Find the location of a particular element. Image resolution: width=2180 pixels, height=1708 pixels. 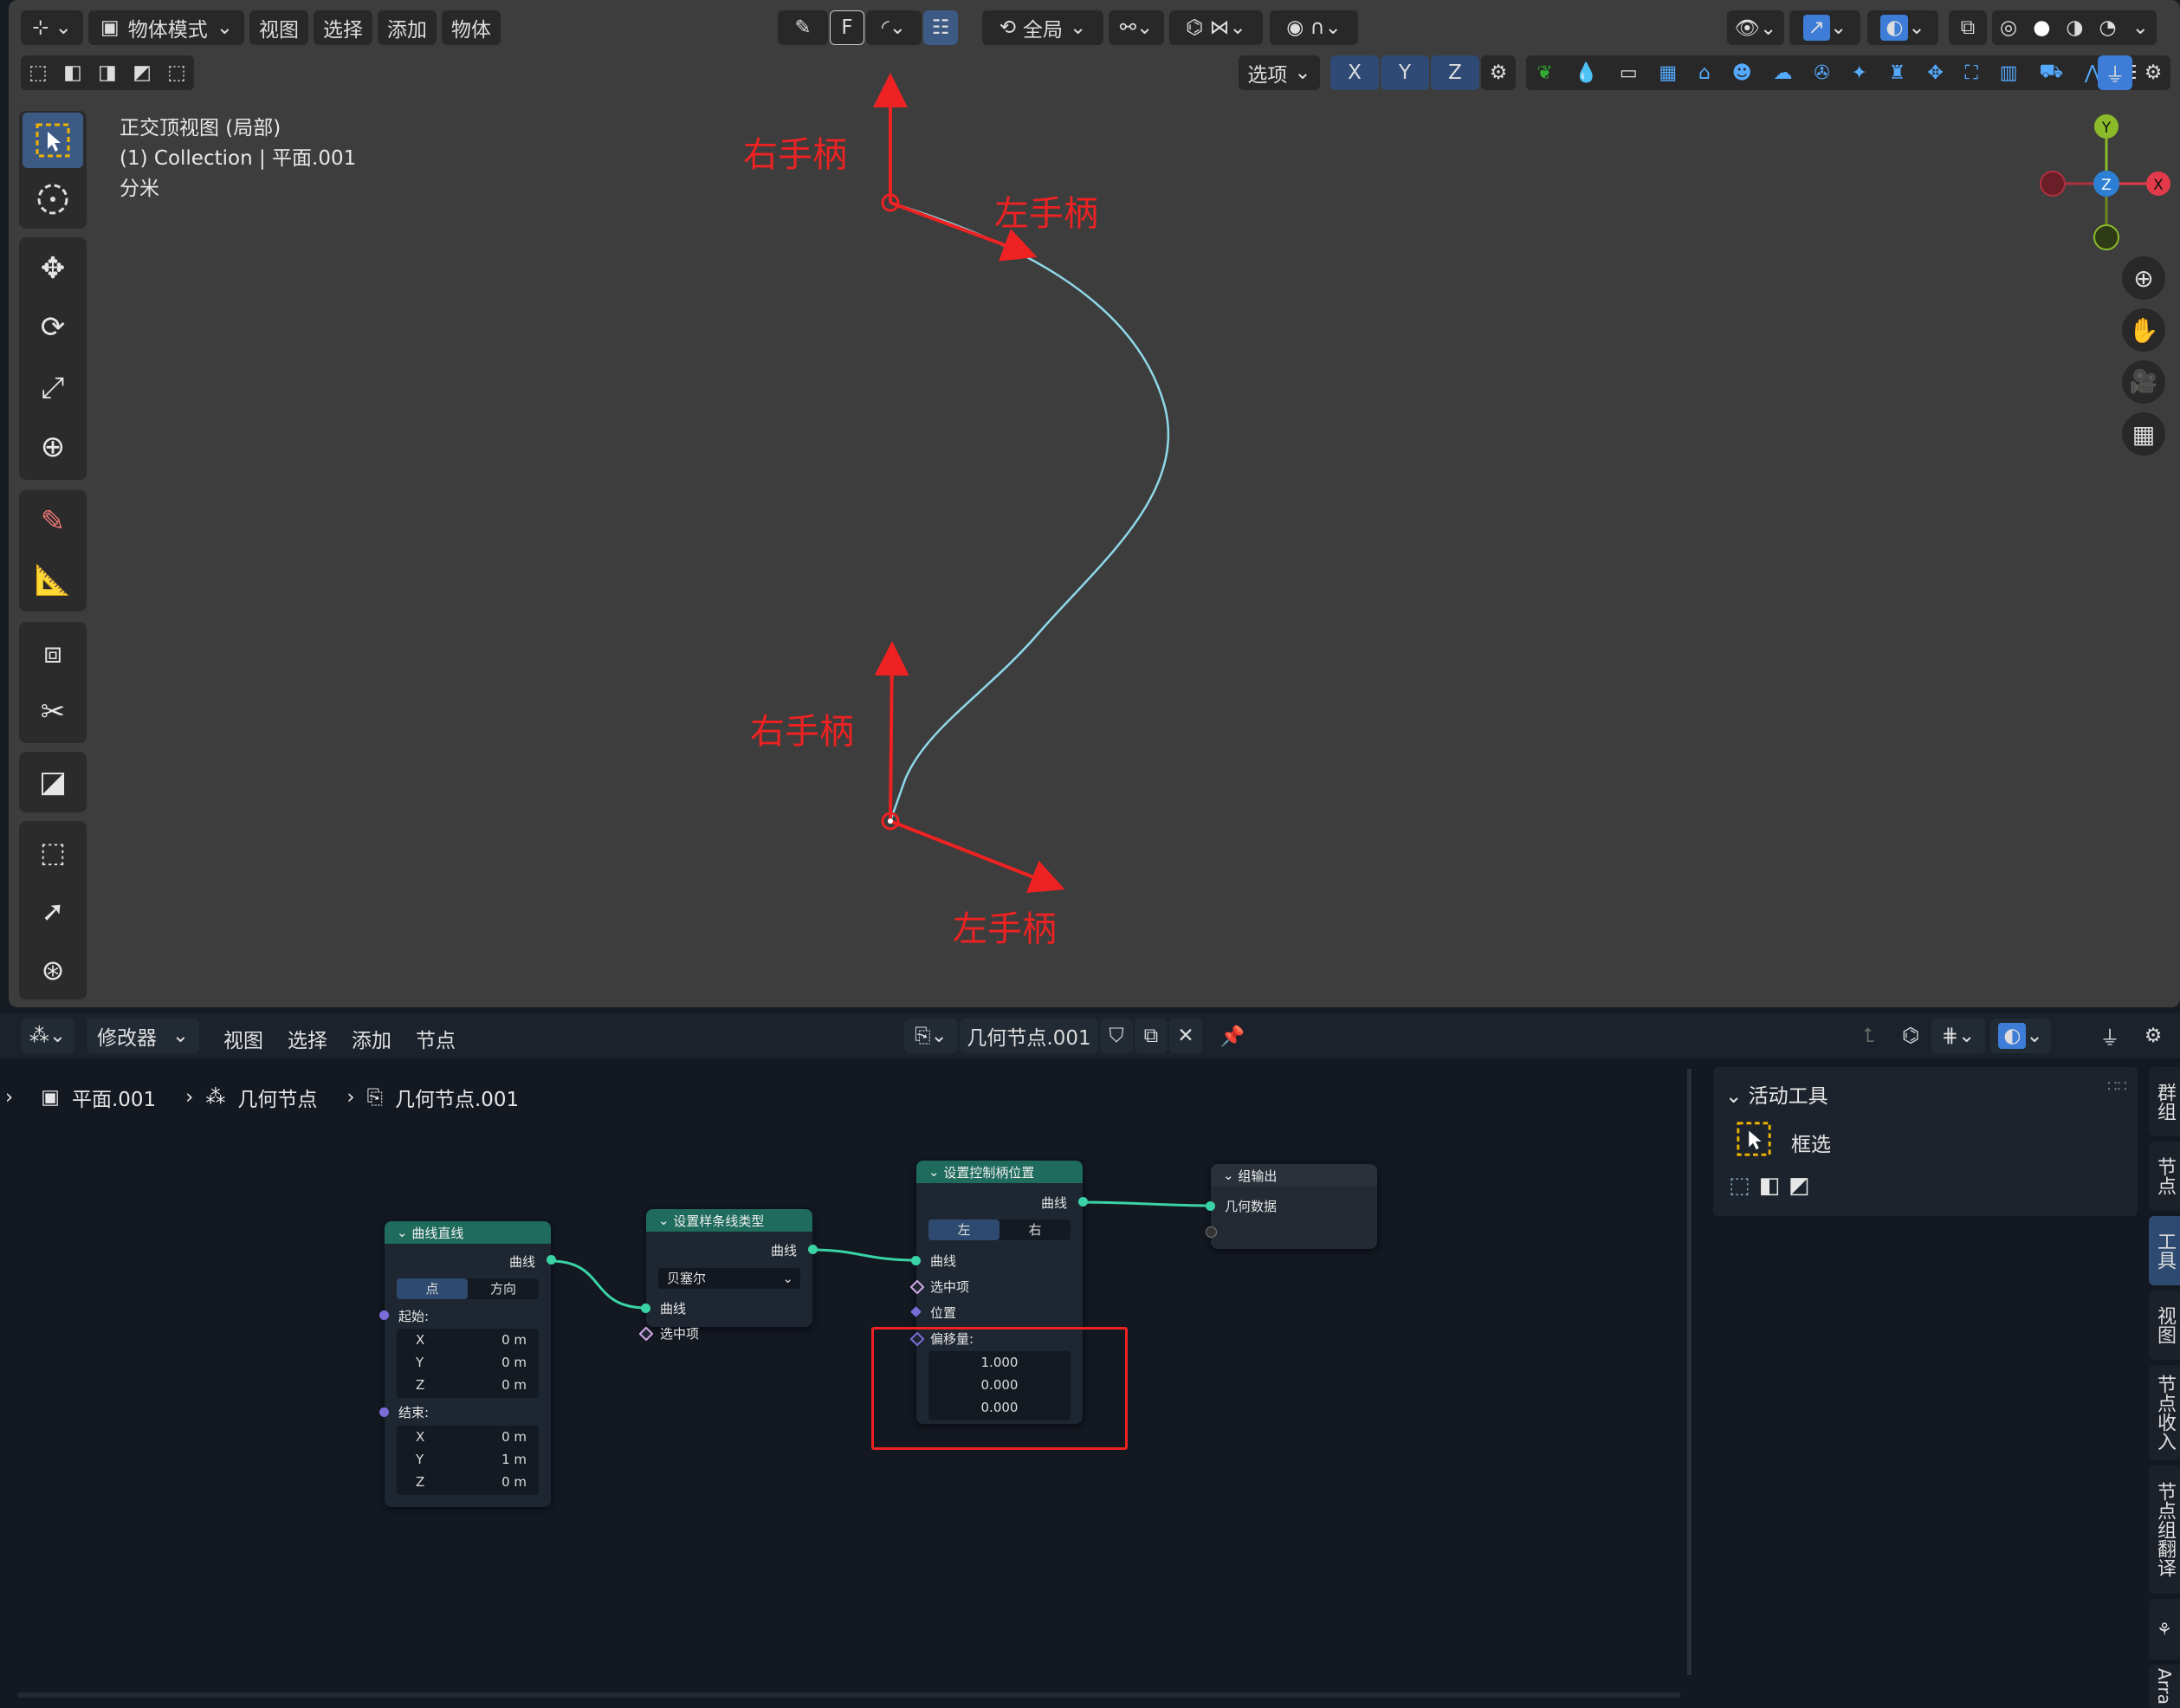

tab-extension-icon: ⚘ is located at coordinates (2164, 1629).